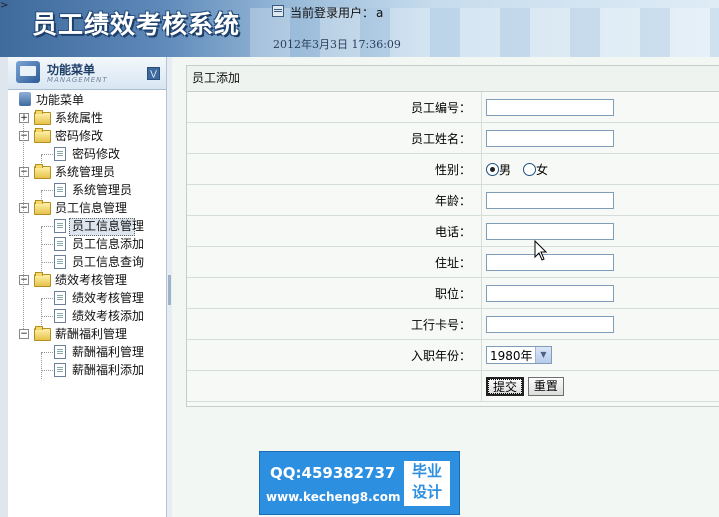 The height and width of the screenshot is (517, 719). I want to click on tree-group-performance: − 绩效考核管理, so click(87, 280).